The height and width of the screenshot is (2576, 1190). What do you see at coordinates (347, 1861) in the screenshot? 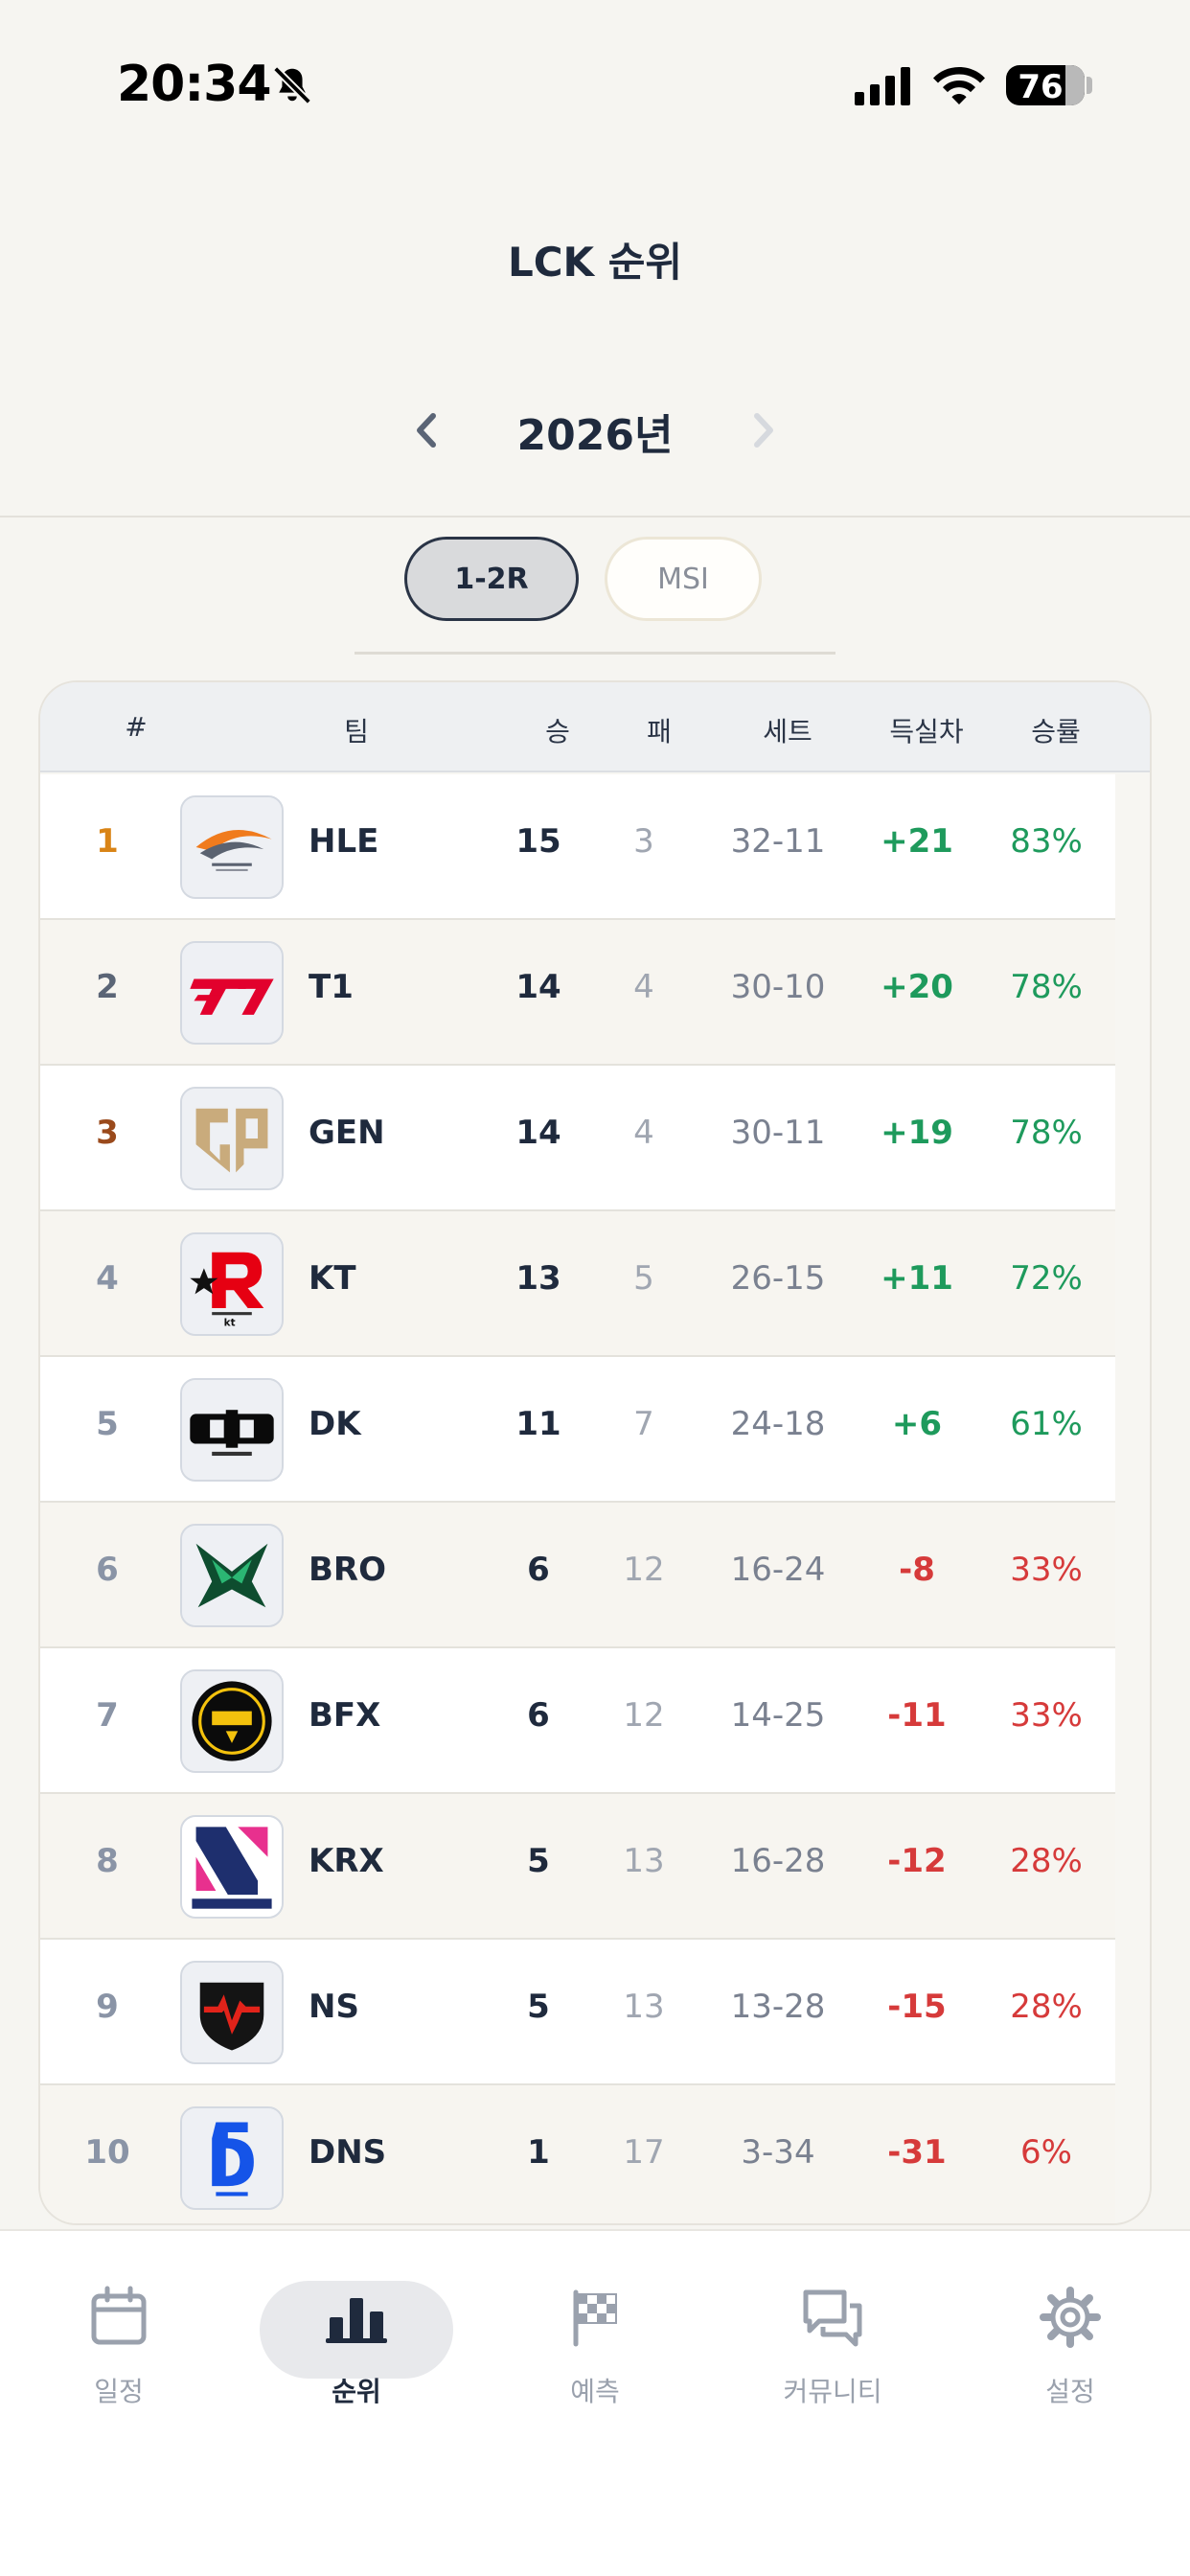
I see `team-name: KRX` at bounding box center [347, 1861].